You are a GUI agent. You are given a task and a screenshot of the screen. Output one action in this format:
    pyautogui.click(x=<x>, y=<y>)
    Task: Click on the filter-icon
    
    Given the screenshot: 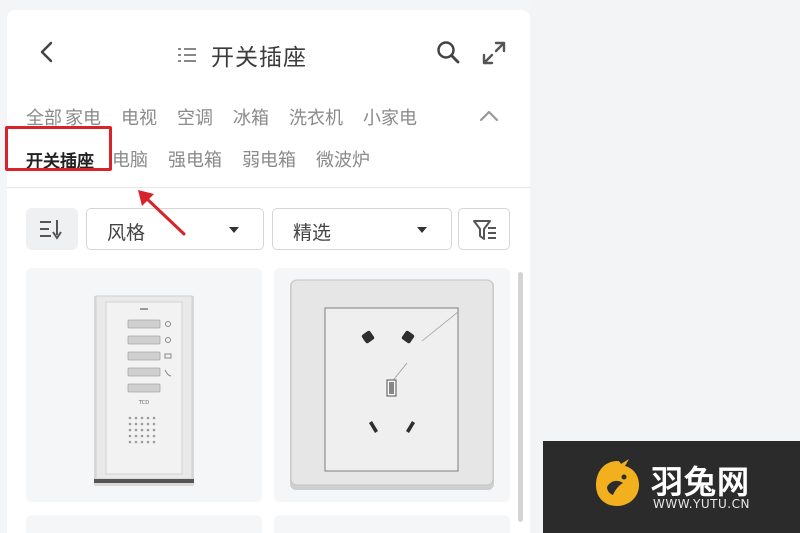 What is the action you would take?
    pyautogui.click(x=484, y=230)
    